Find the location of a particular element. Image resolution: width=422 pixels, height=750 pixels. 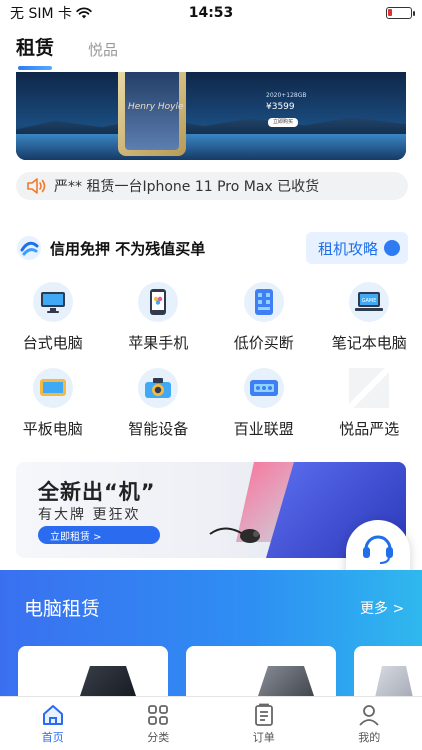

category-label: 悦品严选 is located at coordinates (369, 429).